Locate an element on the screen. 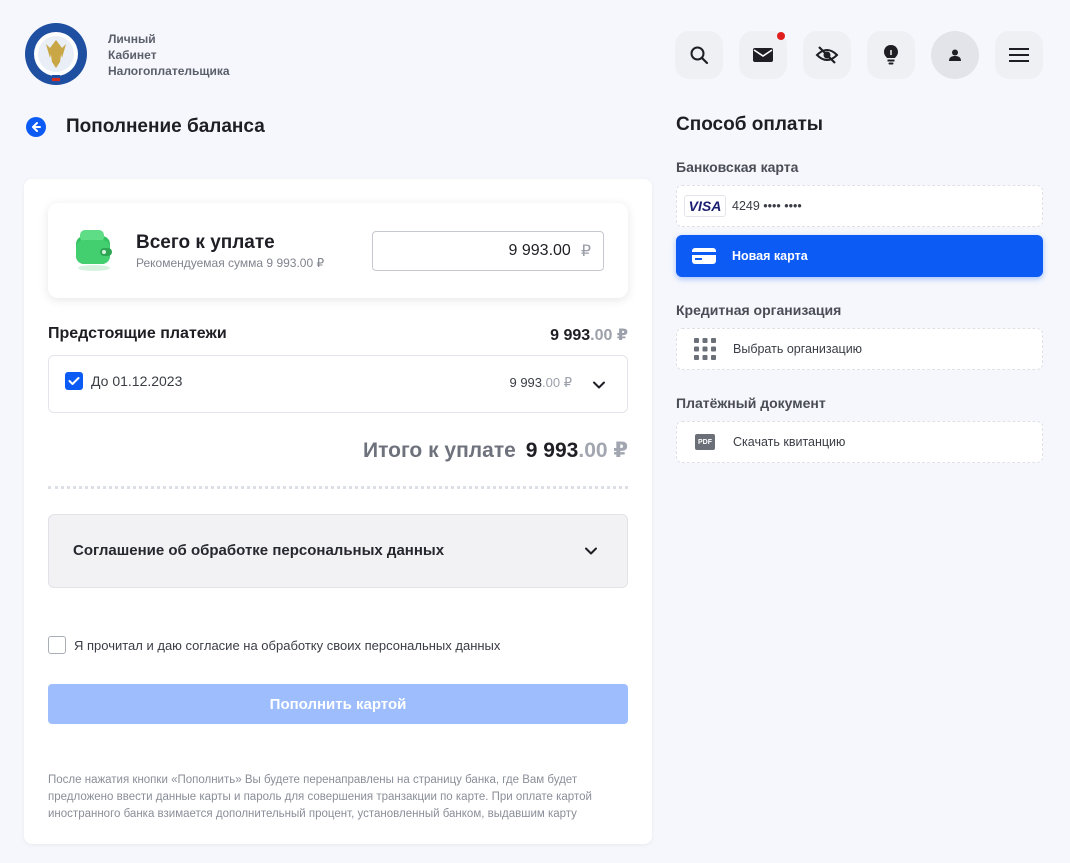  arrow-left-icon is located at coordinates (36, 127).